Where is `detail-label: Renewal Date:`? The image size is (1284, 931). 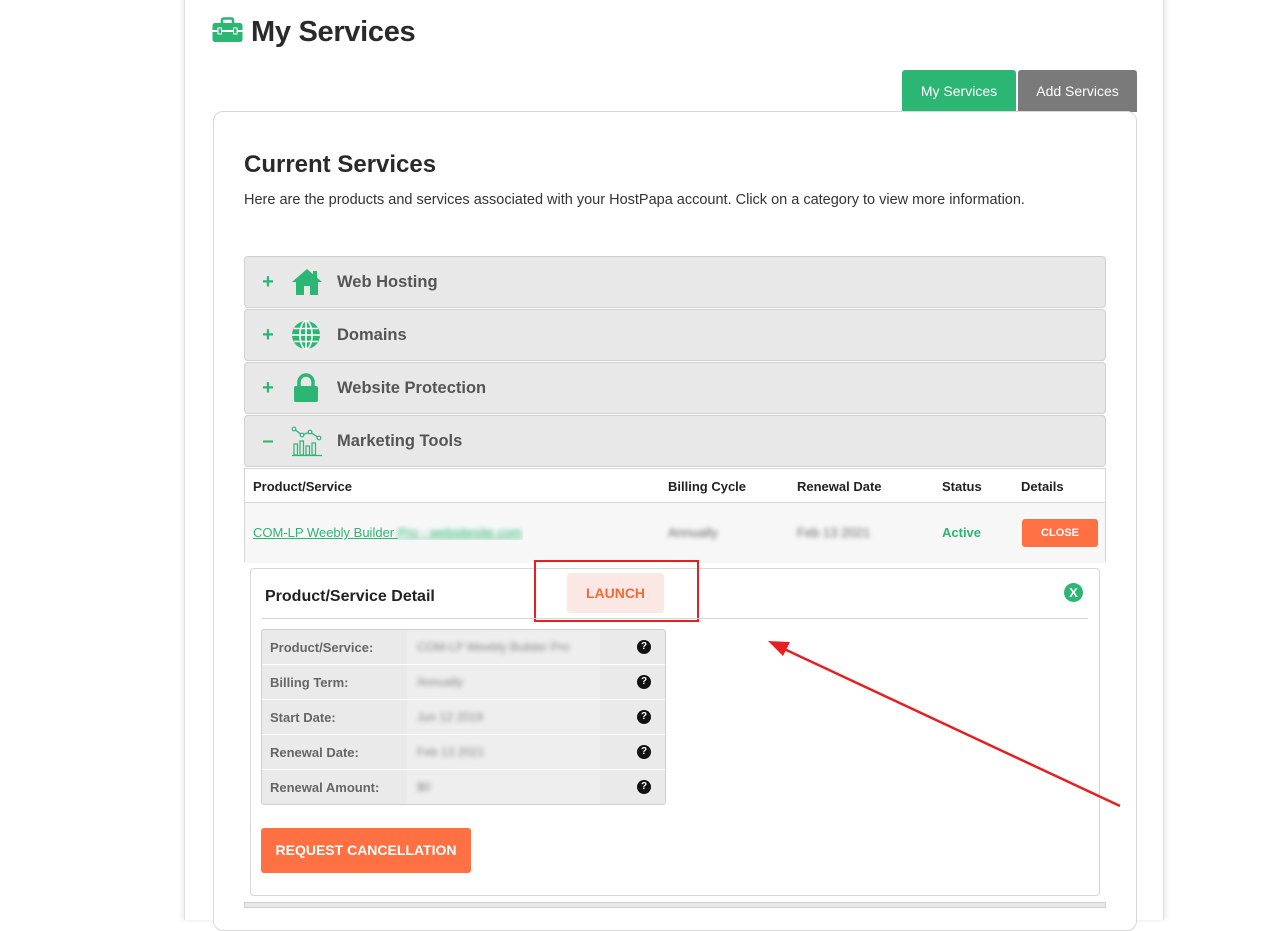
detail-label: Renewal Date: is located at coordinates (314, 752).